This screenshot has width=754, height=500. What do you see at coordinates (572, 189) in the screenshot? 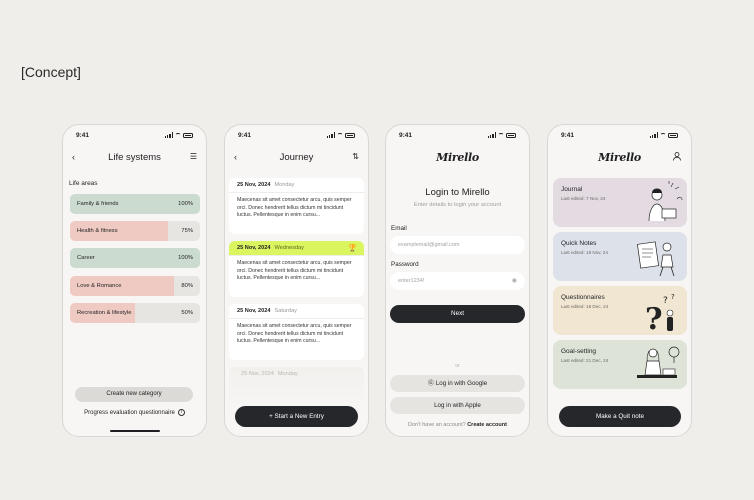
I see `card-title: Journal` at bounding box center [572, 189].